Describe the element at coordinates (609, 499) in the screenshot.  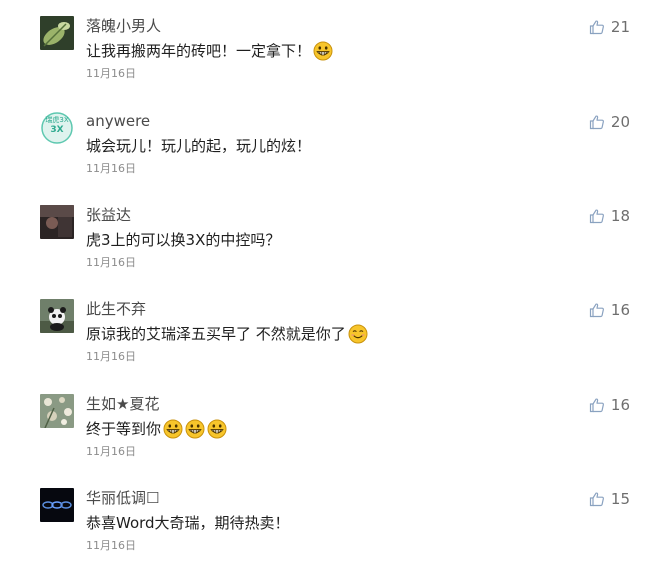
I see `like-button: 15` at that location.